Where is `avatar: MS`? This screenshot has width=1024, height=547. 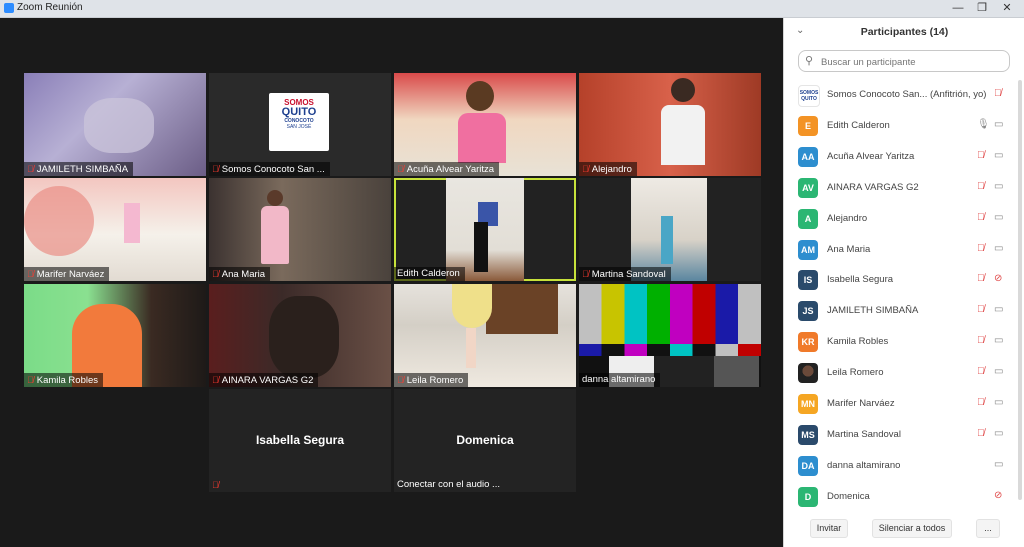
avatar: MS is located at coordinates (808, 434).